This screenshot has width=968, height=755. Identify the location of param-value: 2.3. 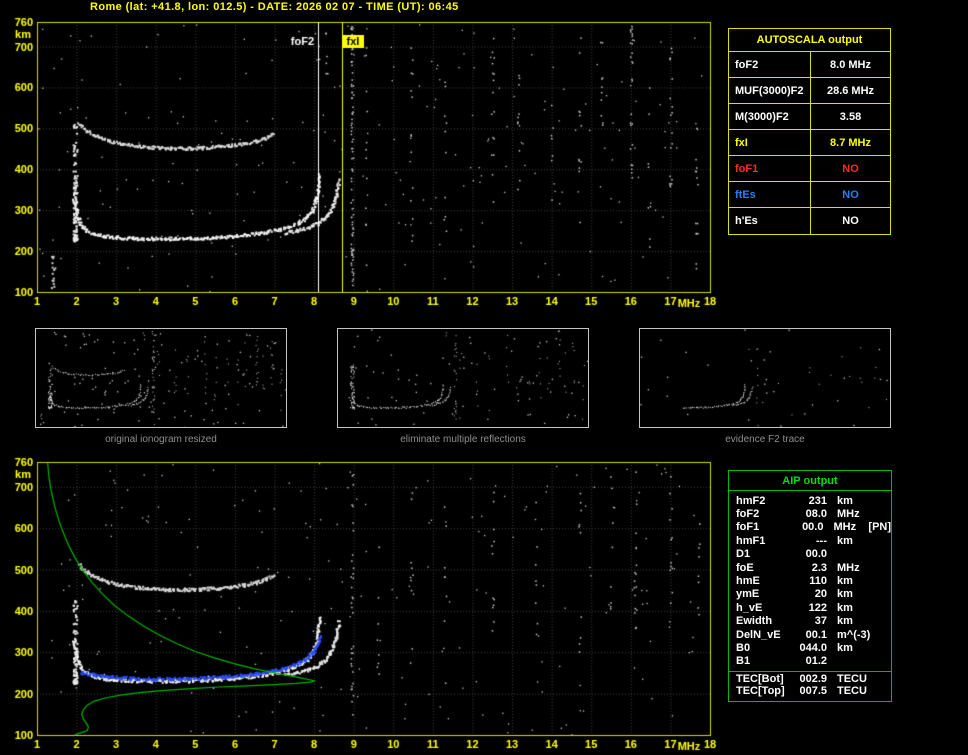
(819, 567).